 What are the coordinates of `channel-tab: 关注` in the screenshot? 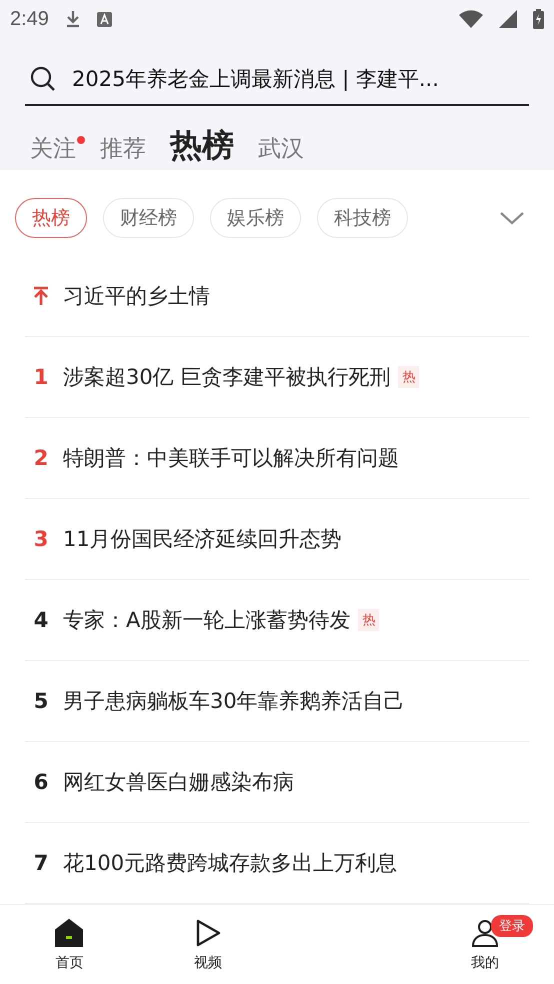 It's located at (53, 150).